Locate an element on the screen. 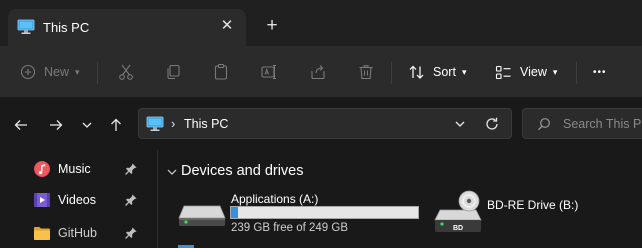  new-button: New ▾ is located at coordinates (50, 72).